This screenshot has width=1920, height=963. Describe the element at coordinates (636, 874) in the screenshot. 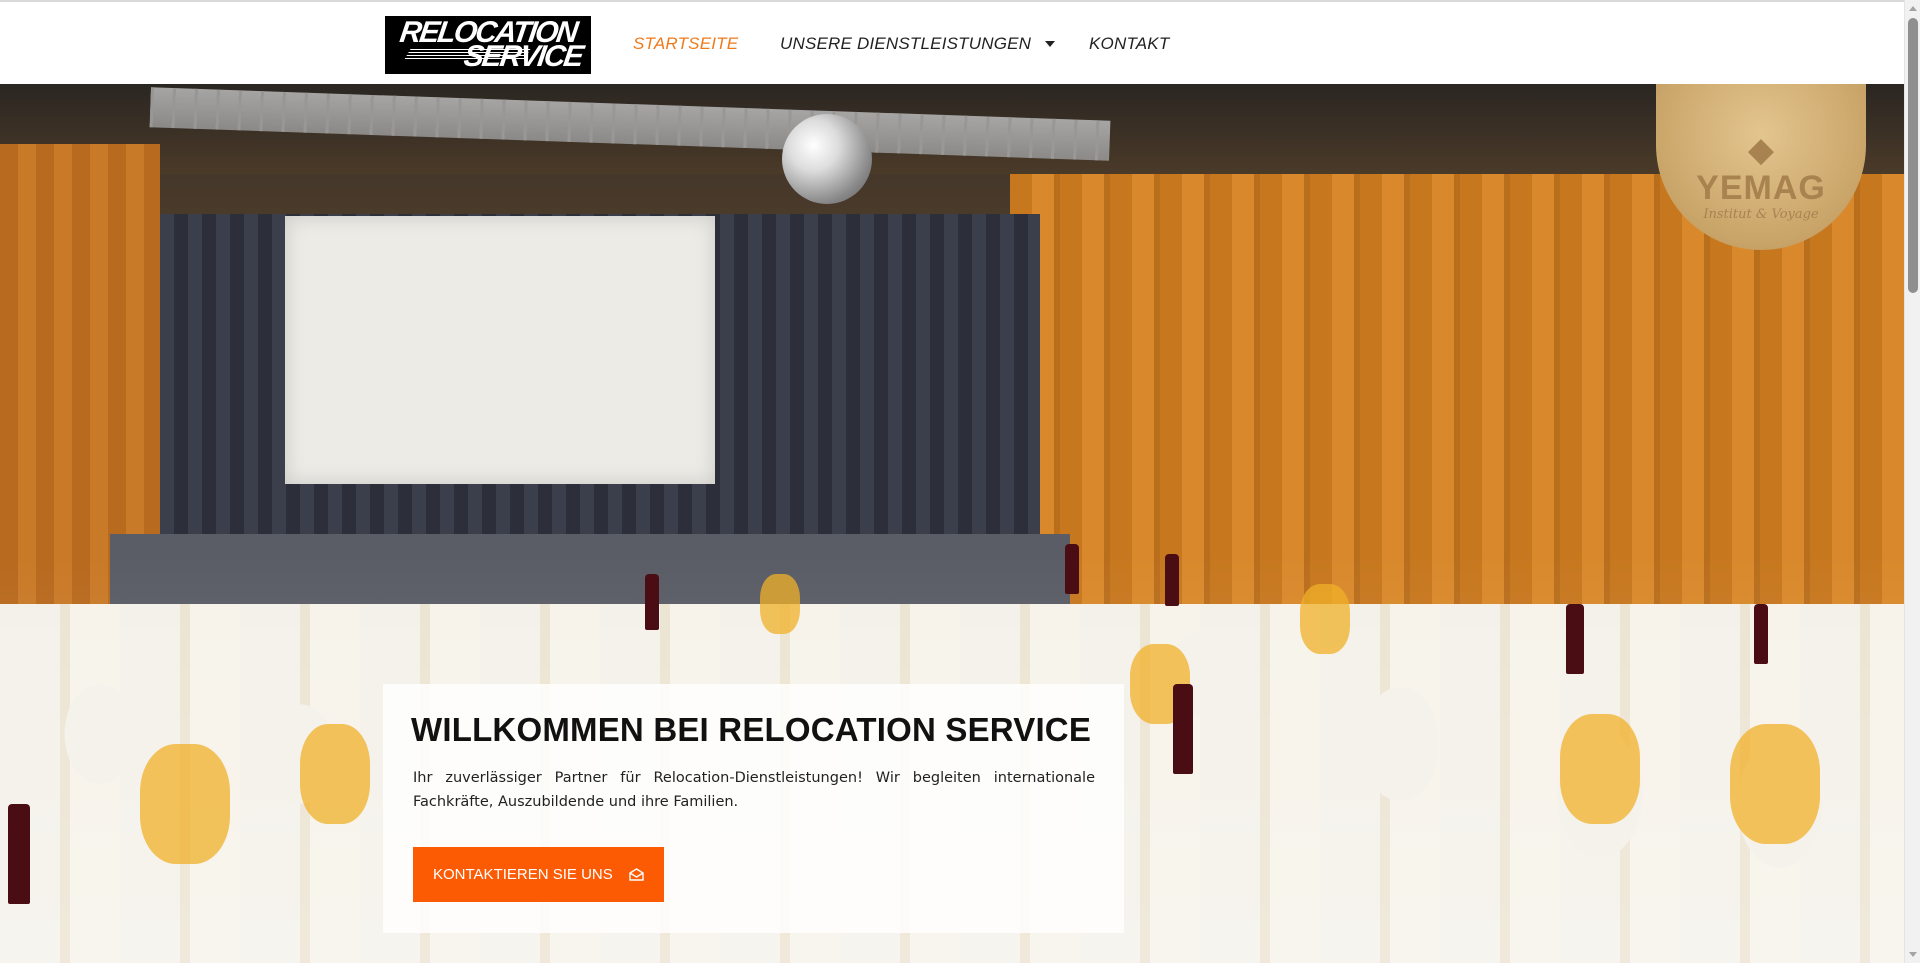

I see `envelope-open-icon` at that location.